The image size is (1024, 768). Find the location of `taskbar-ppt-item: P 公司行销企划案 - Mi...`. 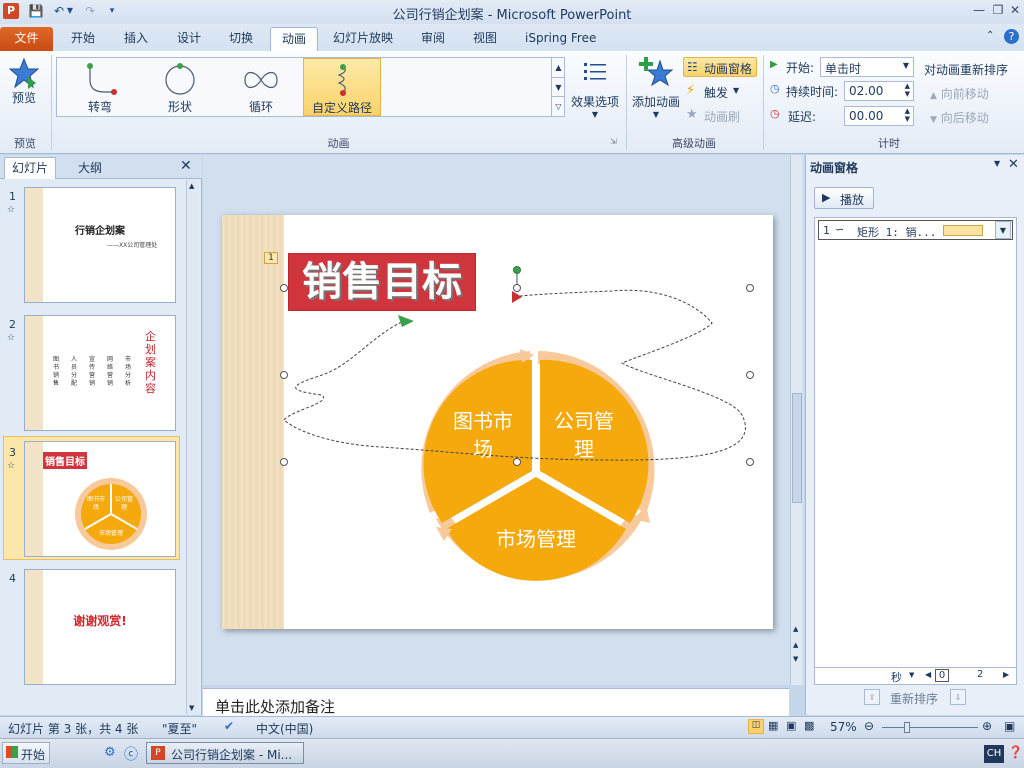

taskbar-ppt-item: P 公司行销企划案 - Mi... is located at coordinates (225, 753).